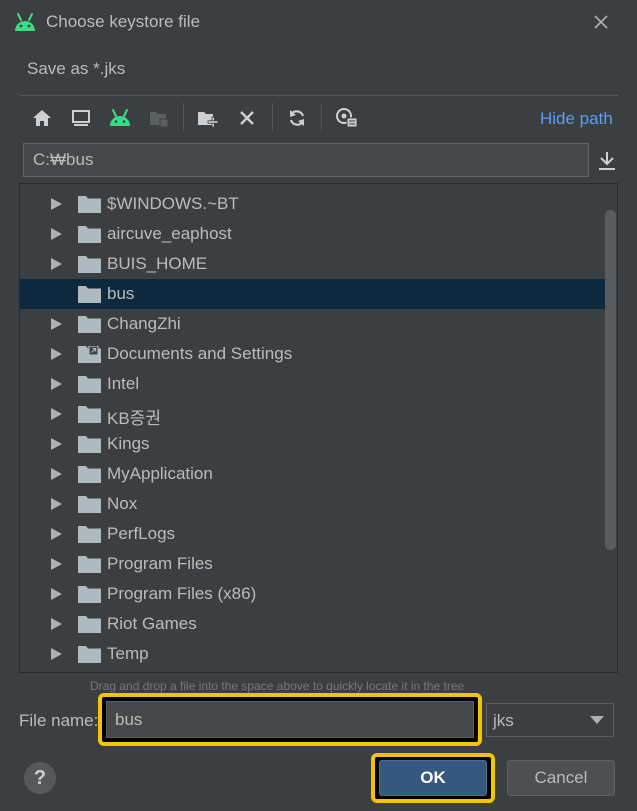 This screenshot has width=637, height=811. What do you see at coordinates (25, 22) in the screenshot?
I see `android-icon` at bounding box center [25, 22].